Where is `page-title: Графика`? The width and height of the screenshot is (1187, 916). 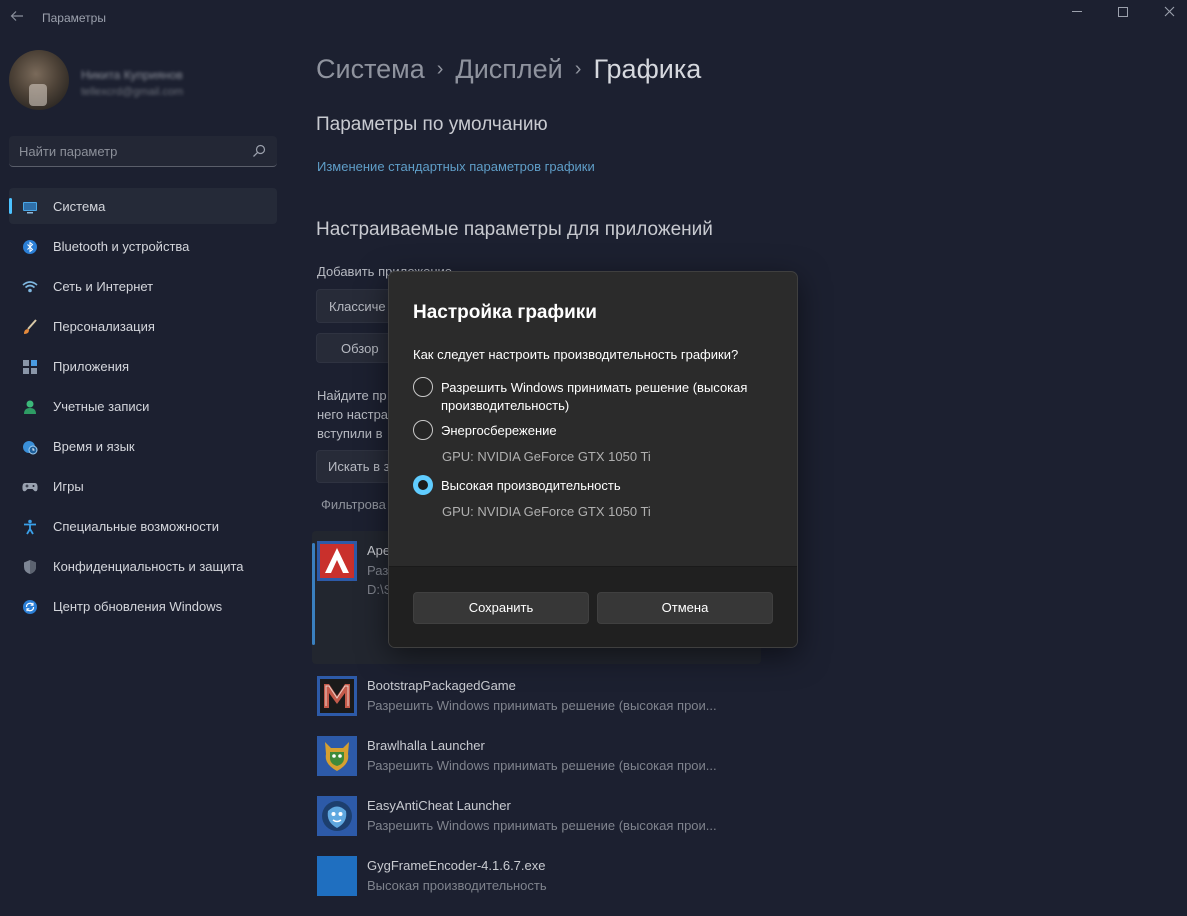 page-title: Графика is located at coordinates (647, 69).